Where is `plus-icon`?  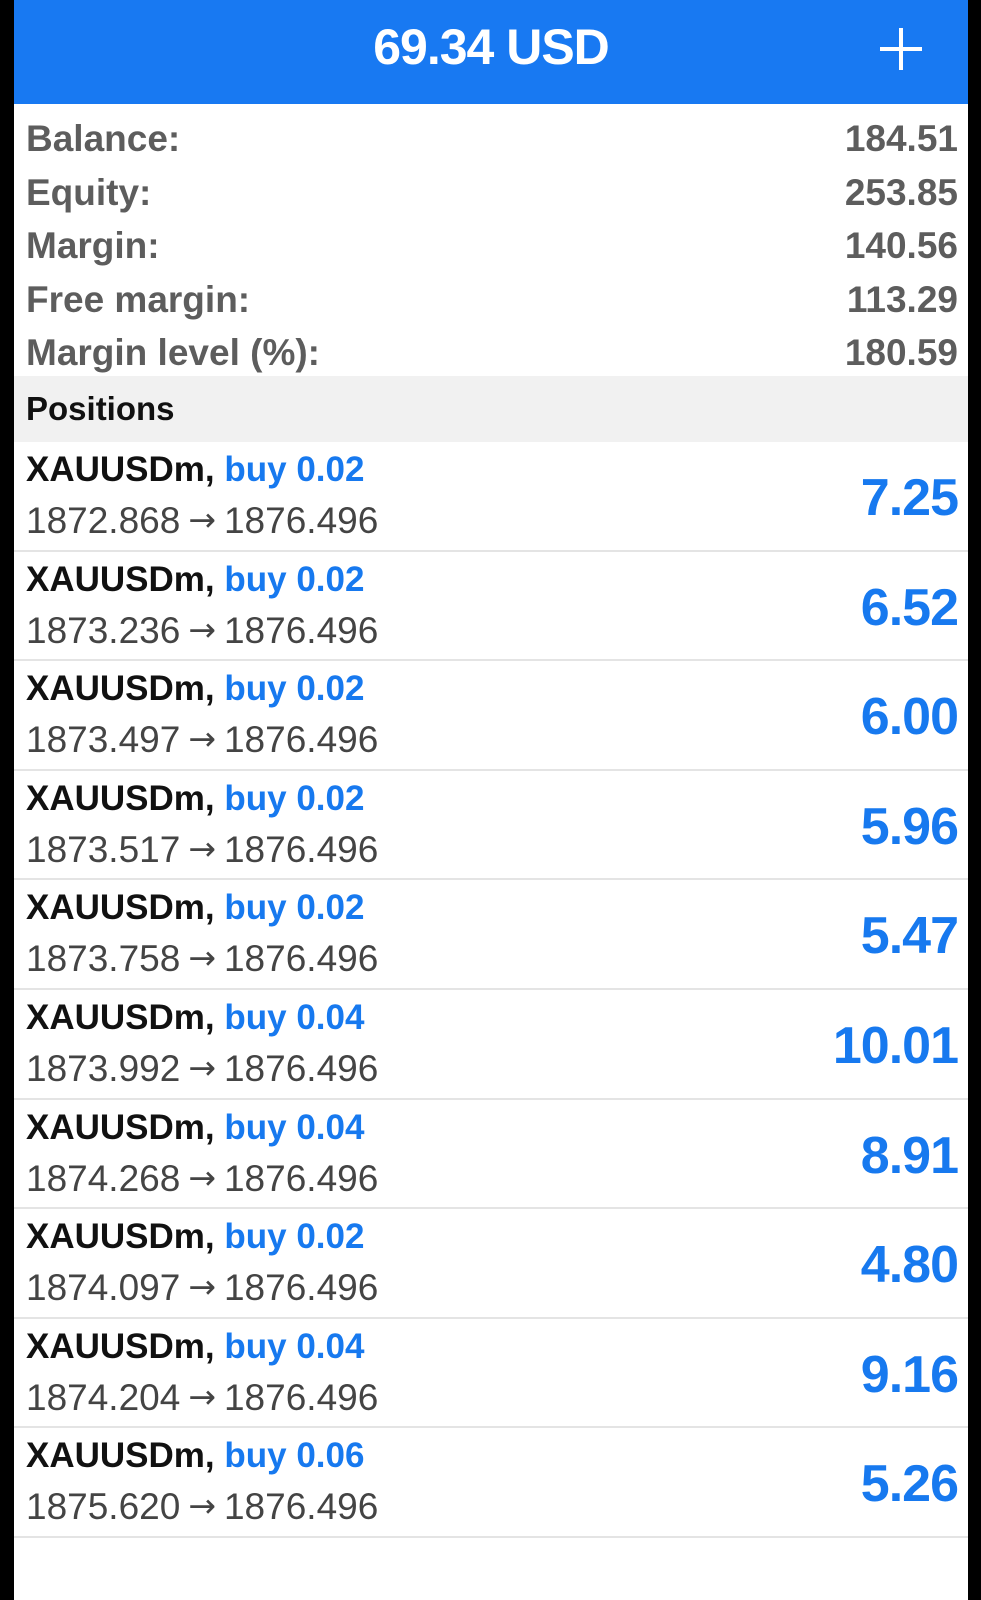 plus-icon is located at coordinates (901, 49).